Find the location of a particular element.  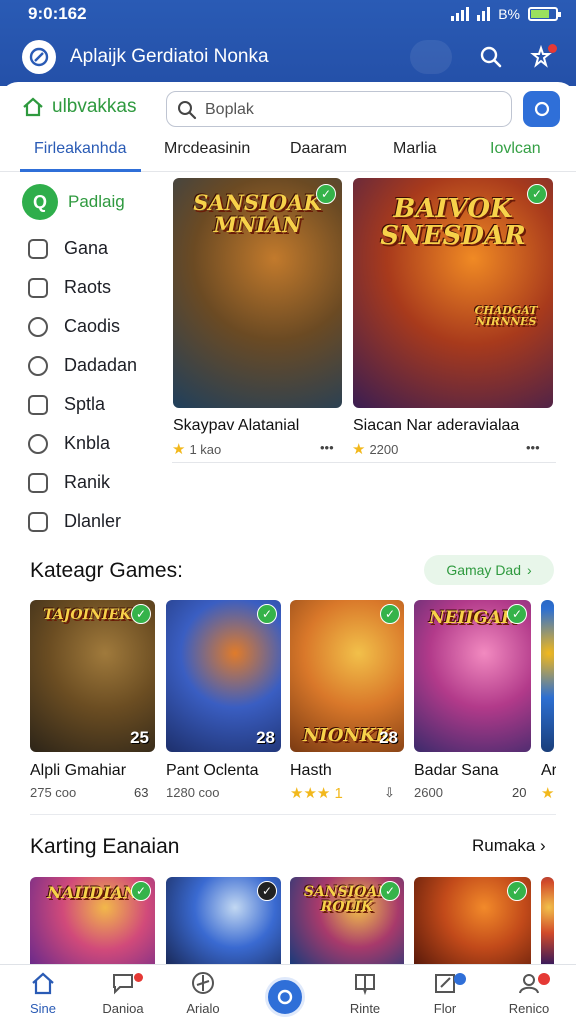

featured-rating: ★ 2200 is located at coordinates (375, 449).